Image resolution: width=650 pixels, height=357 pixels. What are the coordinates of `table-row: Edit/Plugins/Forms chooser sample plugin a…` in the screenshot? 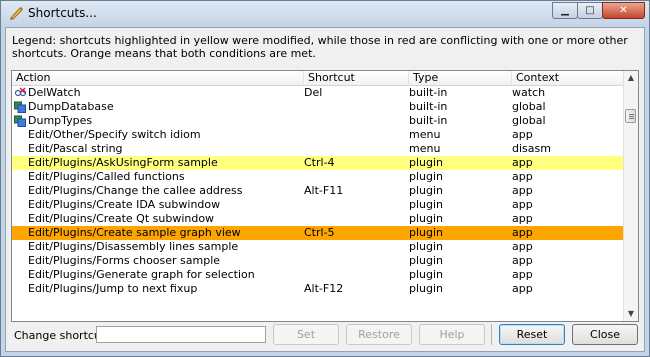 It's located at (318, 261).